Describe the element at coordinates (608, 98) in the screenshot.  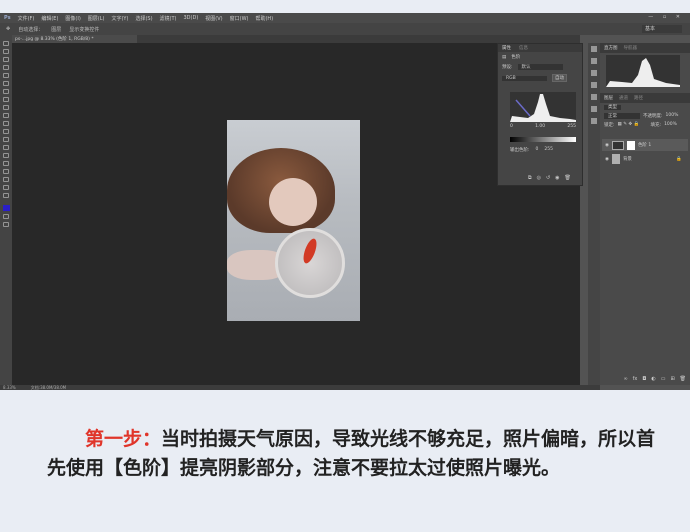
I see `tab-layers: 图层` at that location.